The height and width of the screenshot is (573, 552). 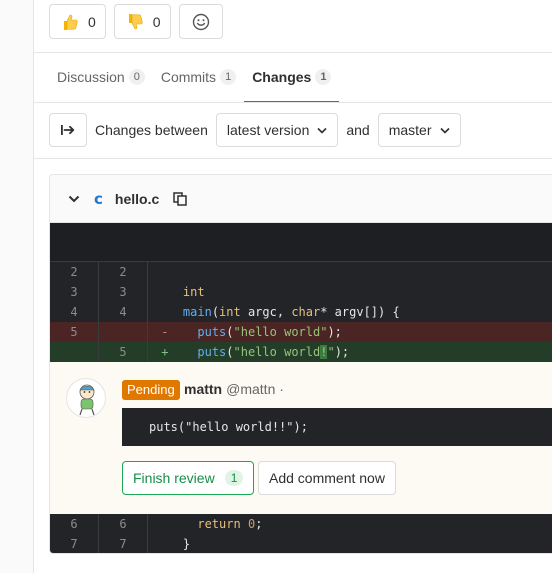 I want to click on new-line-number: 3, so click(x=123, y=292).